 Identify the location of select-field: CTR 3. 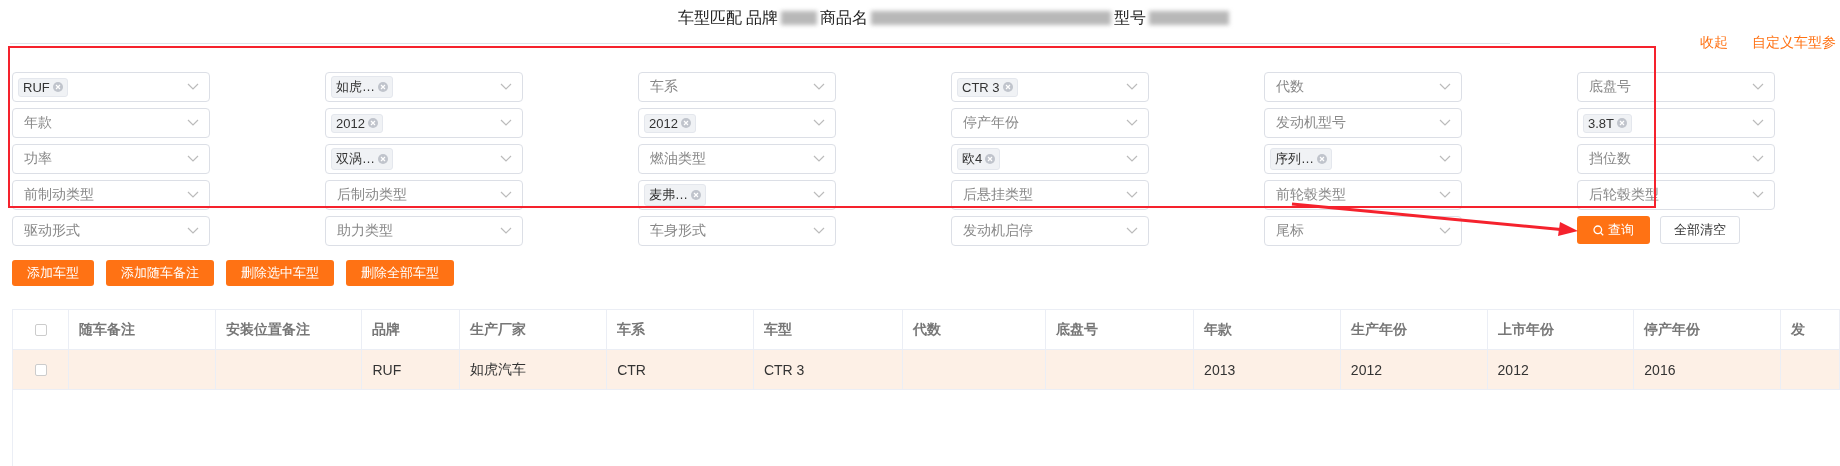
(1050, 87).